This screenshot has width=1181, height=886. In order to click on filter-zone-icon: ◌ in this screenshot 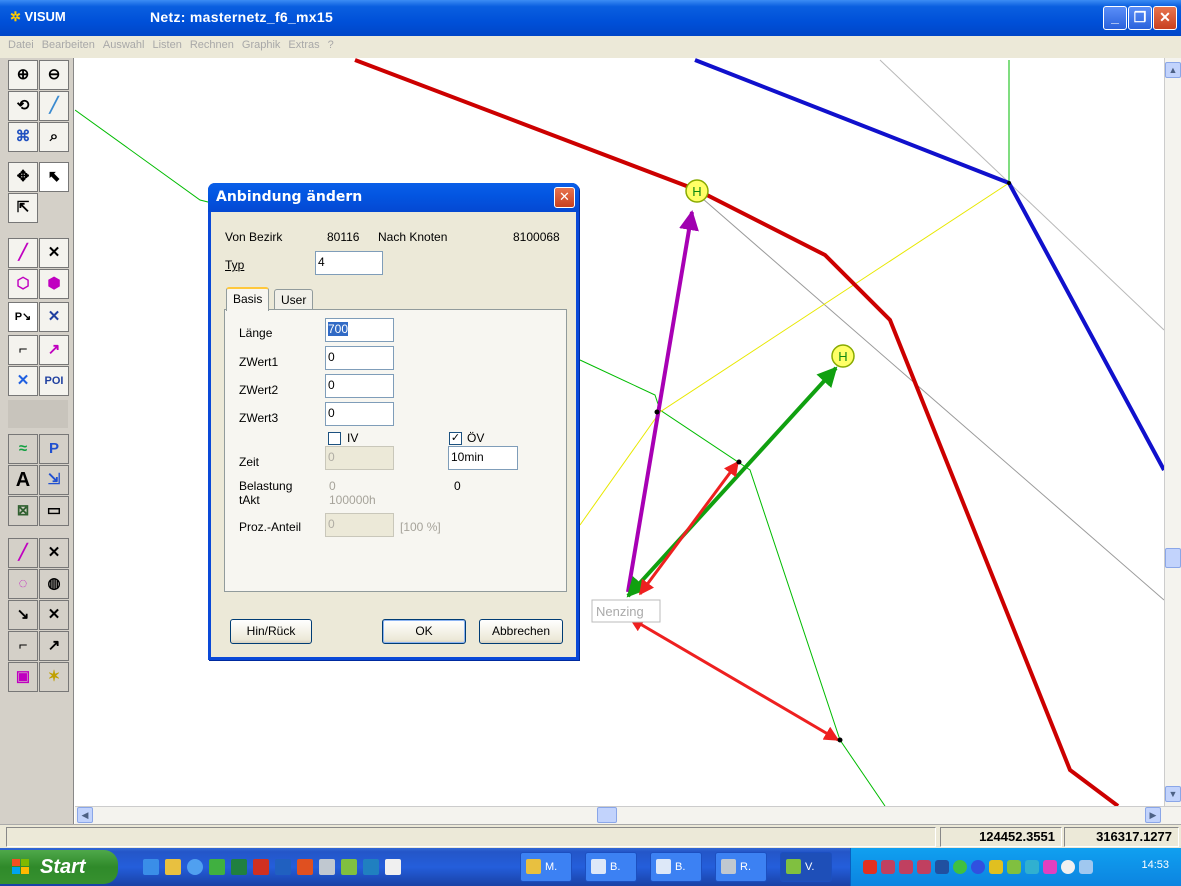, I will do `click(23, 584)`.